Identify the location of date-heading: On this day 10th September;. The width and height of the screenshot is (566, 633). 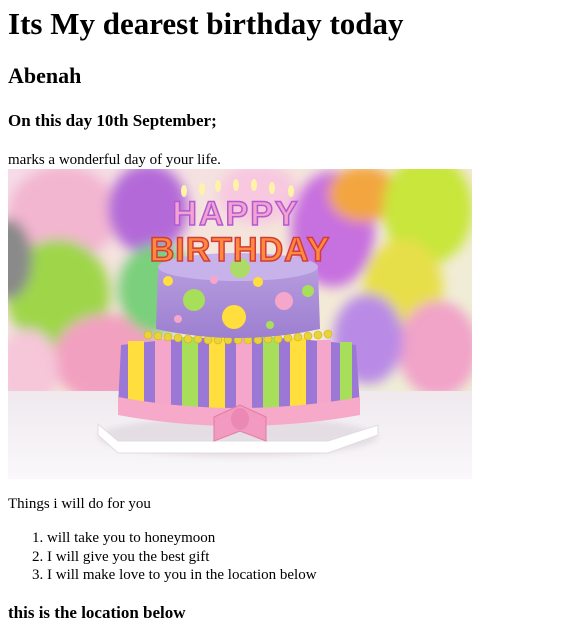
(112, 120).